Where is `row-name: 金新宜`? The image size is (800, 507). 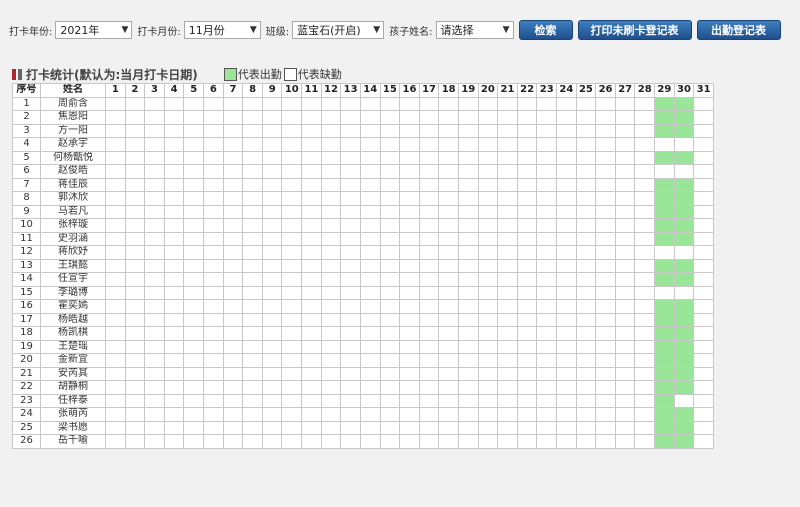
row-name: 金新宜 is located at coordinates (73, 360).